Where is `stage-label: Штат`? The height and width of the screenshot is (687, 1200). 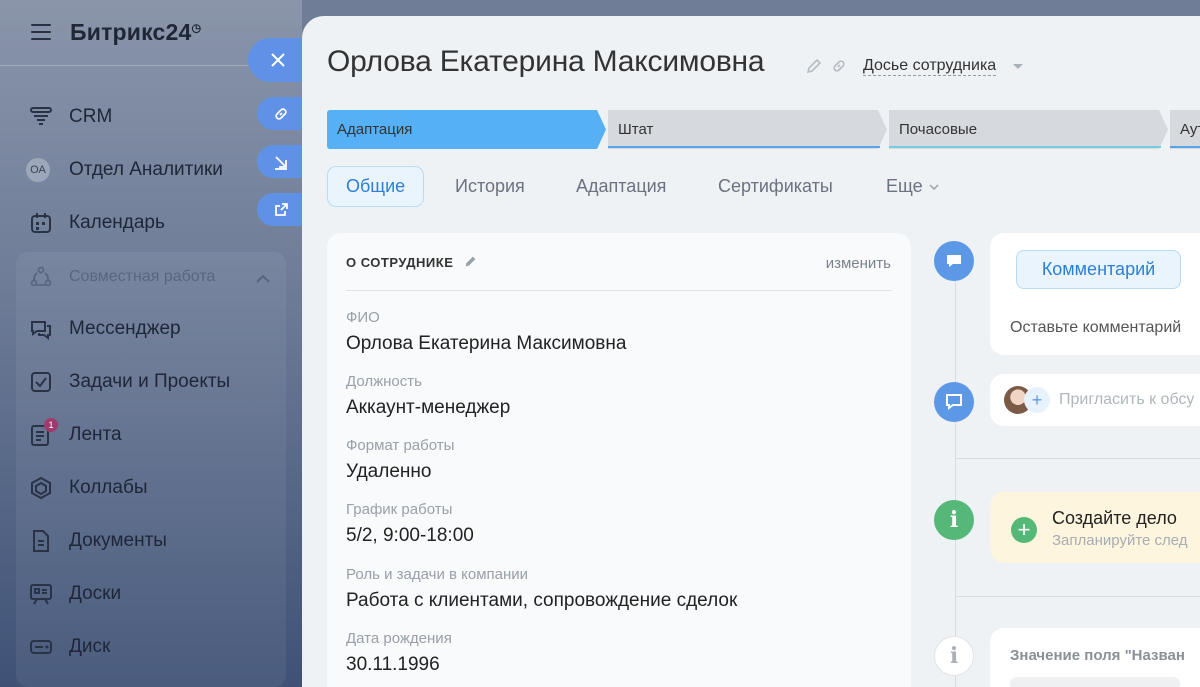
stage-label: Штат is located at coordinates (636, 129).